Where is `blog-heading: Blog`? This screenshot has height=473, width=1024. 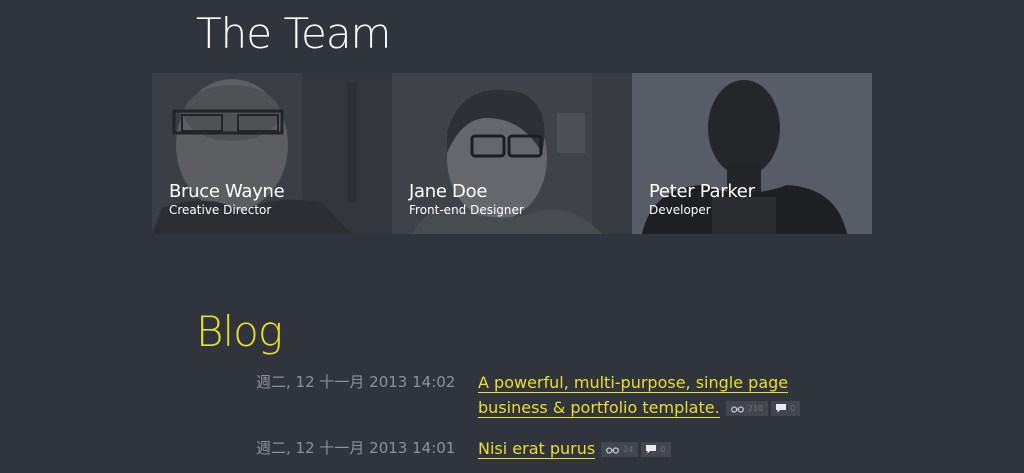
blog-heading: Blog is located at coordinates (239, 331).